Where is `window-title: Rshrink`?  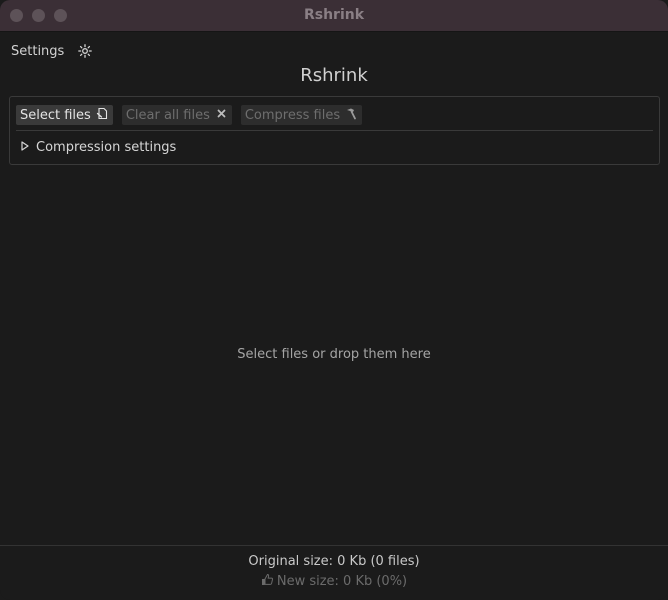 window-title: Rshrink is located at coordinates (334, 15).